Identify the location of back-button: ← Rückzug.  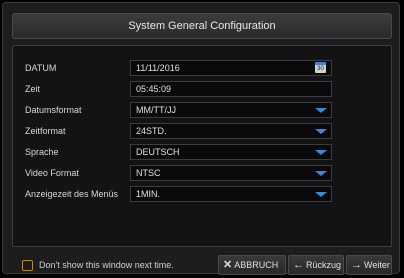
(316, 265).